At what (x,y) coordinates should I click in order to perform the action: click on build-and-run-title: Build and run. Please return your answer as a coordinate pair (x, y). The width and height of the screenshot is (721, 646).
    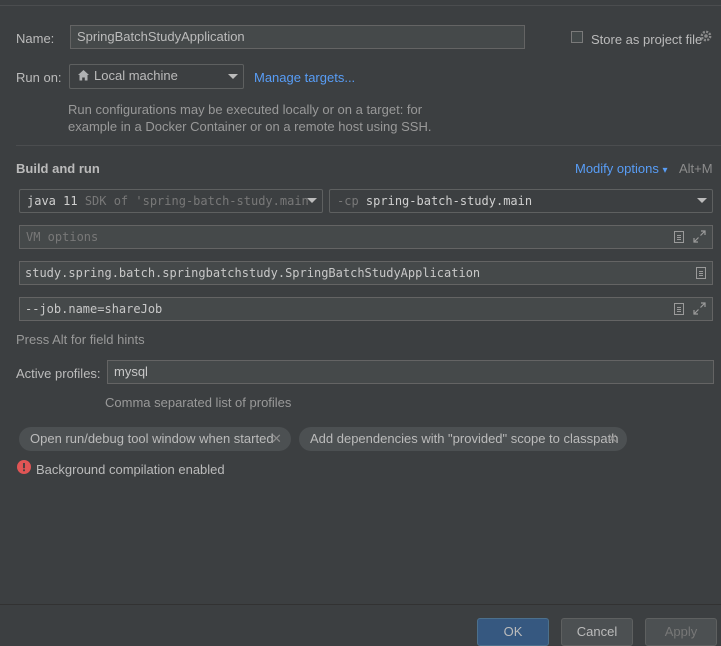
    Looking at the image, I should click on (58, 168).